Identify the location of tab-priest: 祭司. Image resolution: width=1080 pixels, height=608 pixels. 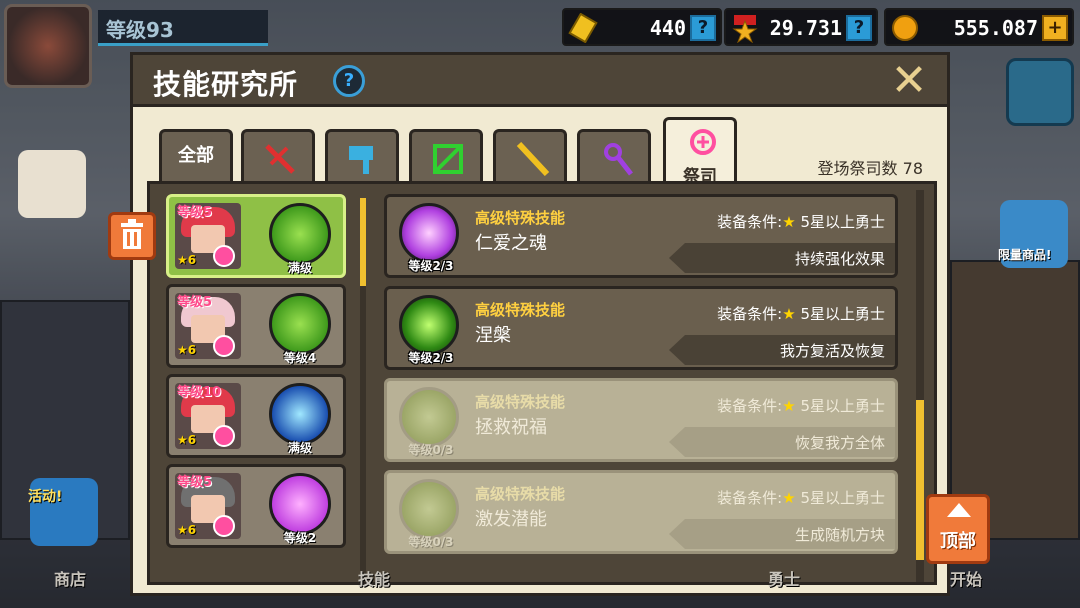
(700, 152).